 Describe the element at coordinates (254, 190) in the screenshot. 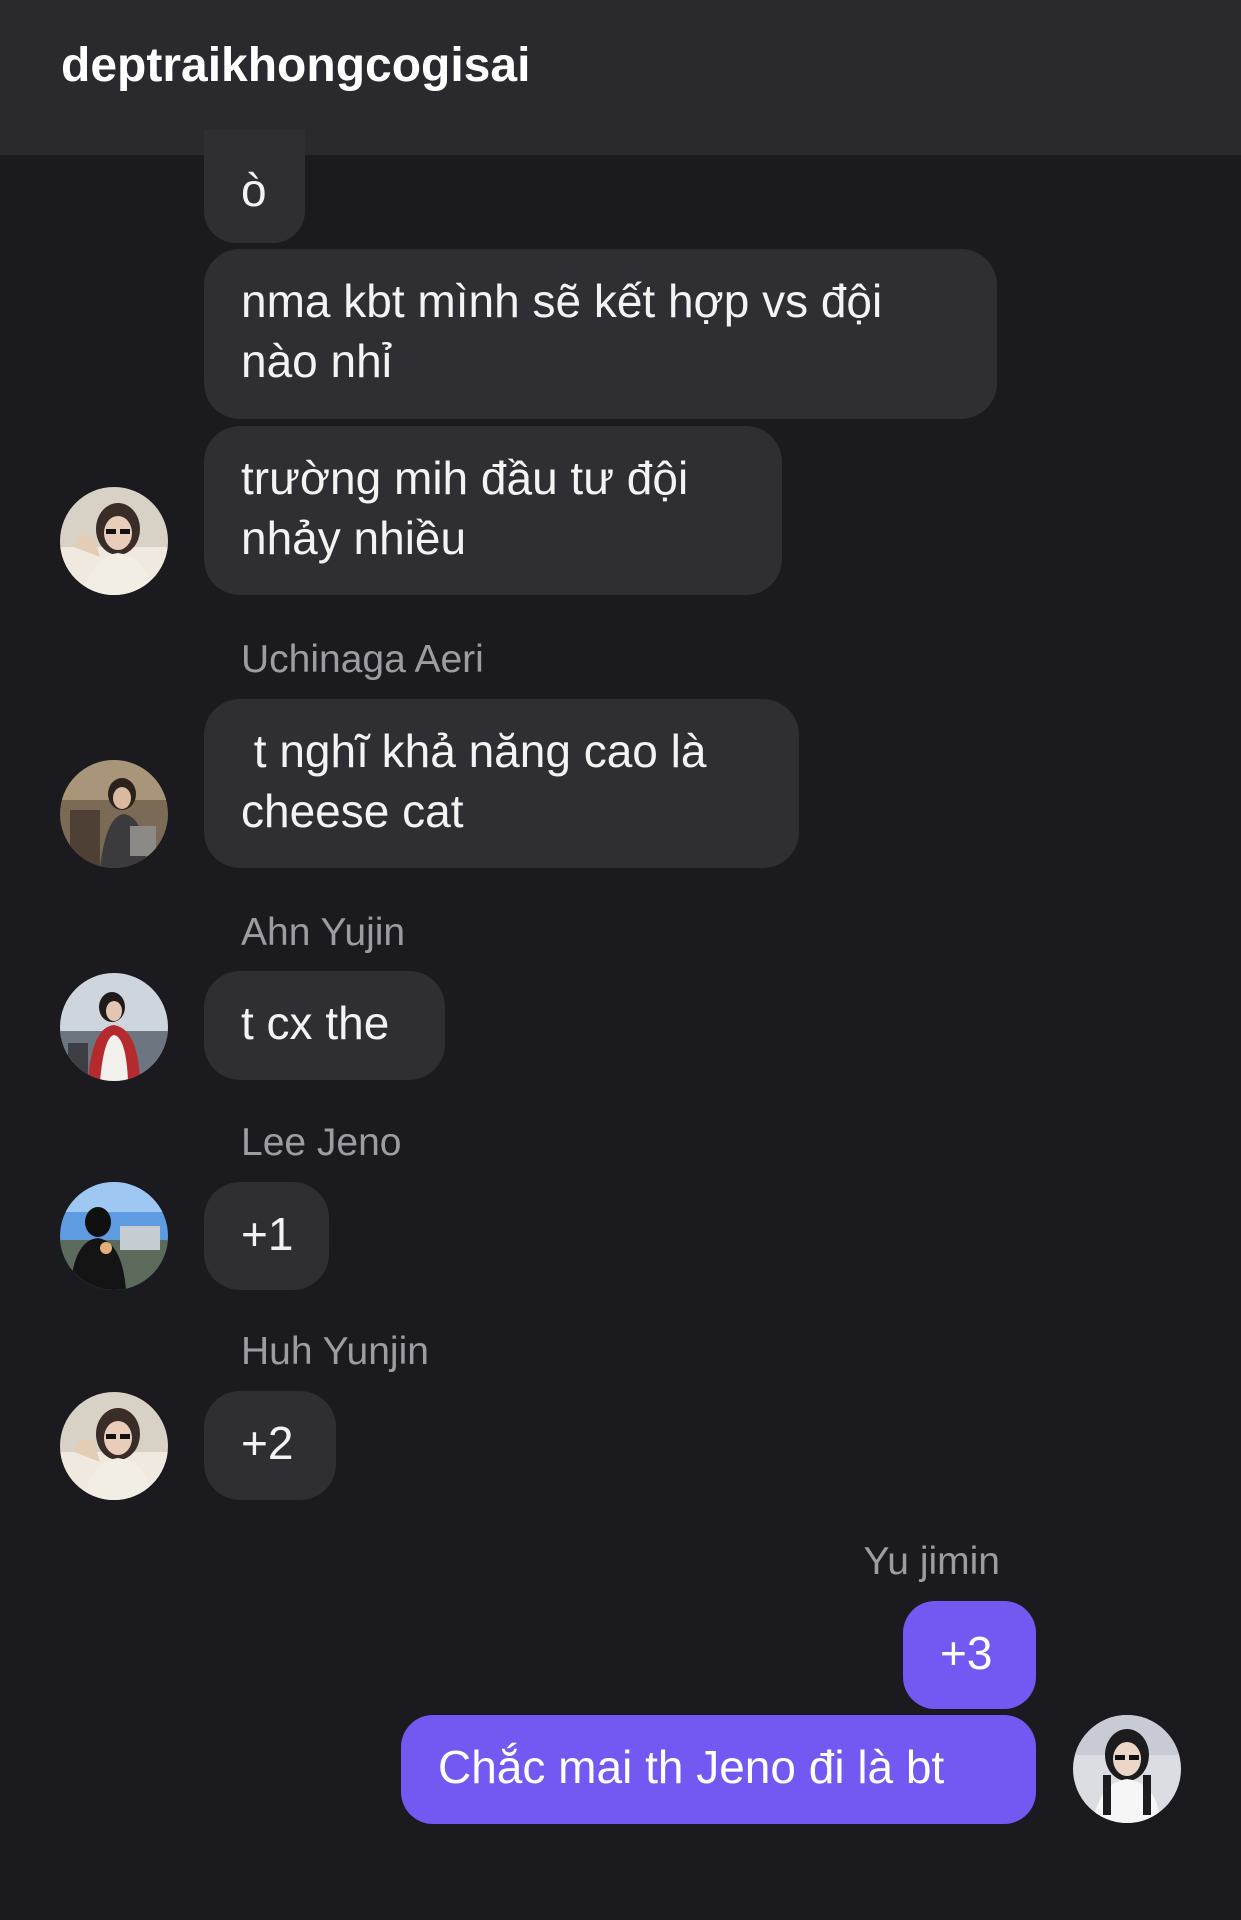

I see `message-text: ò` at that location.